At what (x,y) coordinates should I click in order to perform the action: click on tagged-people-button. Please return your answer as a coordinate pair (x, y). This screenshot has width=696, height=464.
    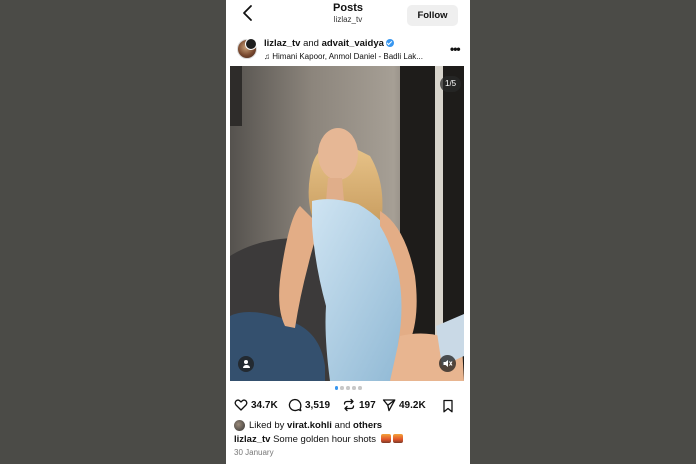
    Looking at the image, I should click on (246, 364).